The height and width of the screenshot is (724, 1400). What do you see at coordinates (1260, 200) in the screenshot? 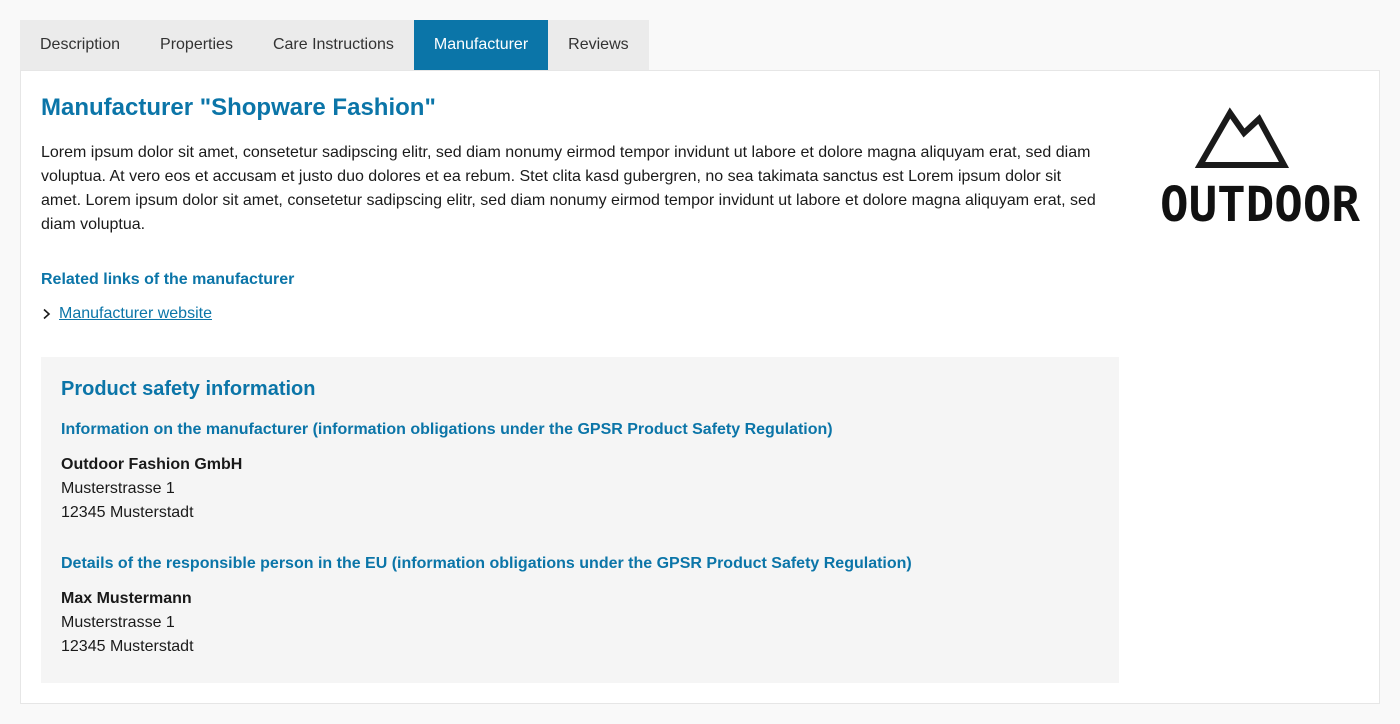
I see `logo-text: OUTDOOR` at bounding box center [1260, 200].